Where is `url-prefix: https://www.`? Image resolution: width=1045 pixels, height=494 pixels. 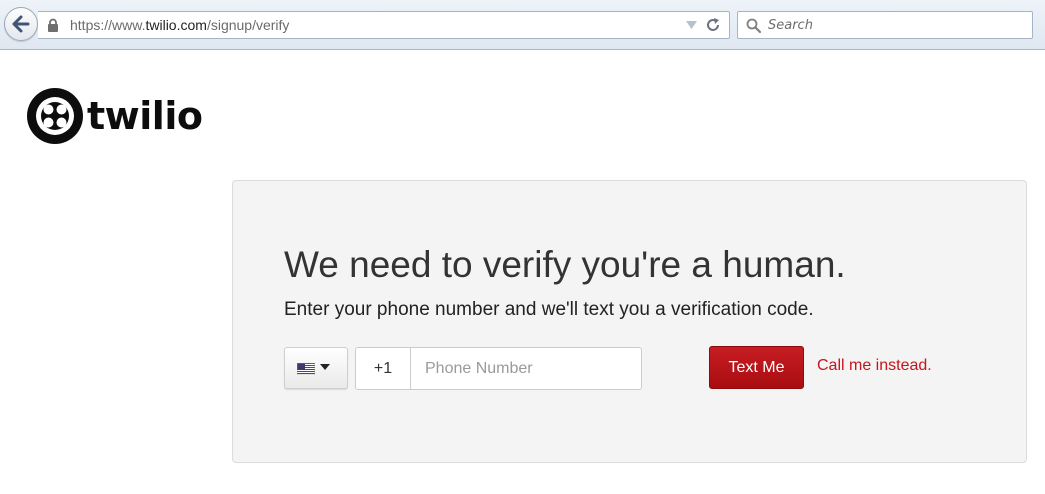 url-prefix: https://www. is located at coordinates (108, 25).